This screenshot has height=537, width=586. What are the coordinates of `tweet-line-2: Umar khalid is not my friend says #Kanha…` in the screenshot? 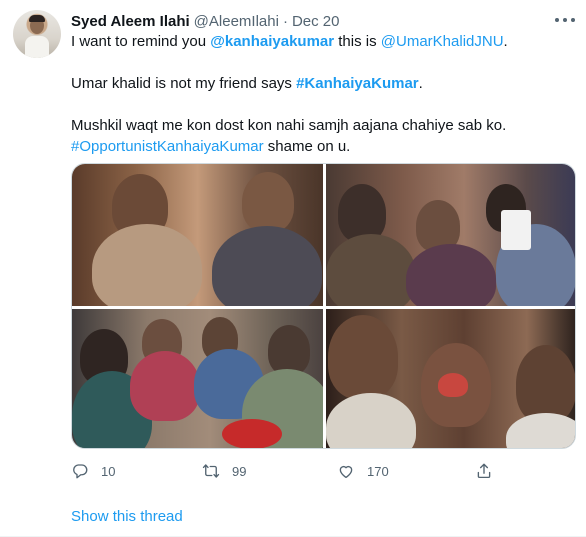 It's located at (321, 83).